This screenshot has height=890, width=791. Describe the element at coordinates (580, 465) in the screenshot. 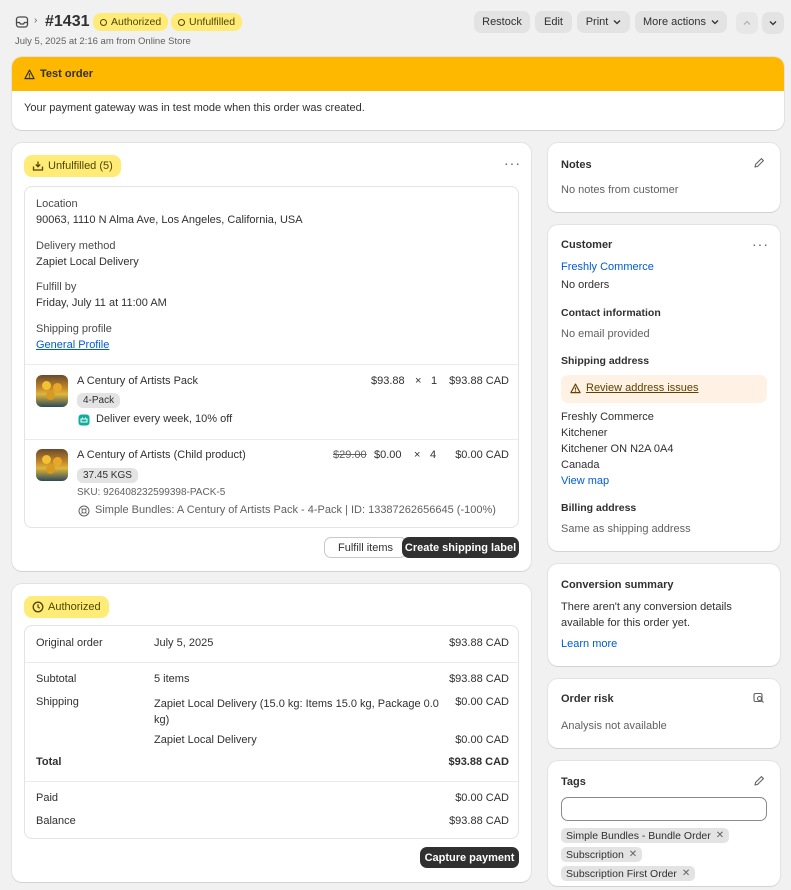

I see `address-line: Canada` at that location.